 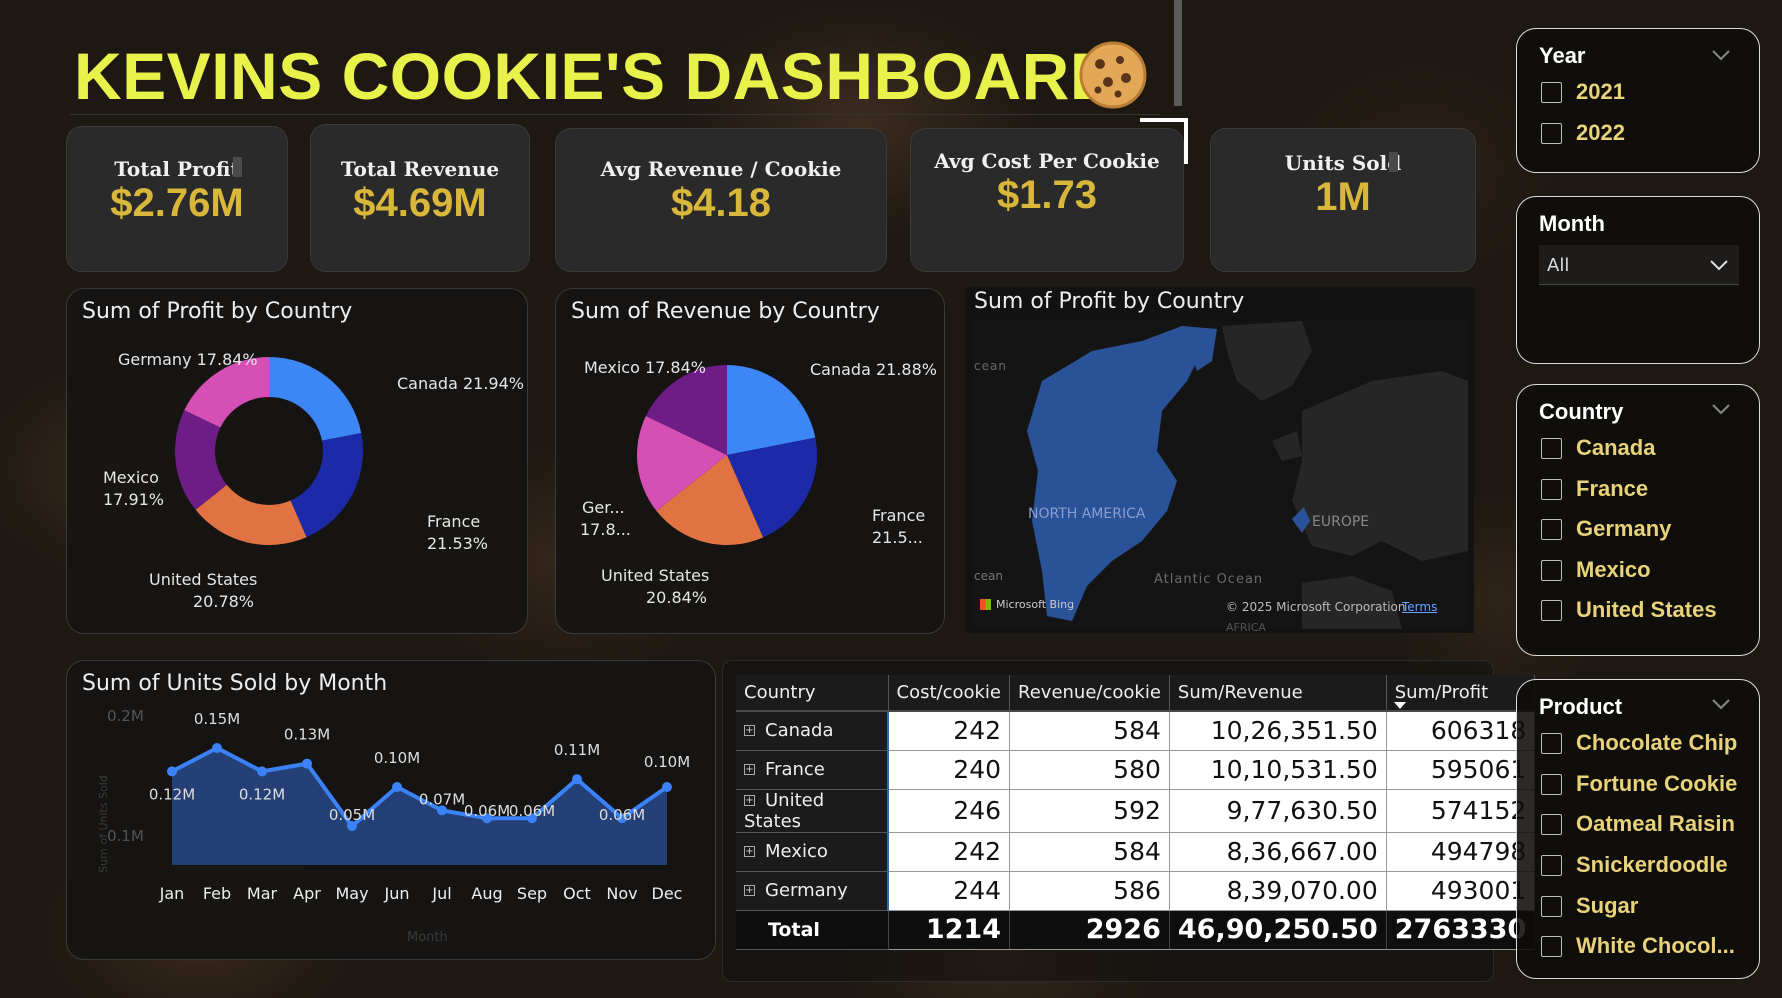 I want to click on header-country: Country, so click(x=812, y=693).